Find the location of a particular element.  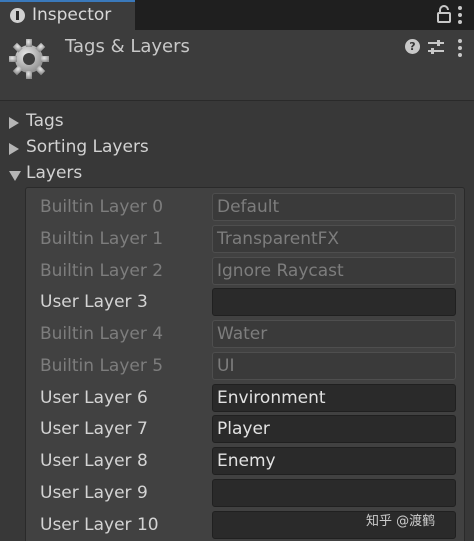

foldout-tags: Tags is located at coordinates (237, 123).